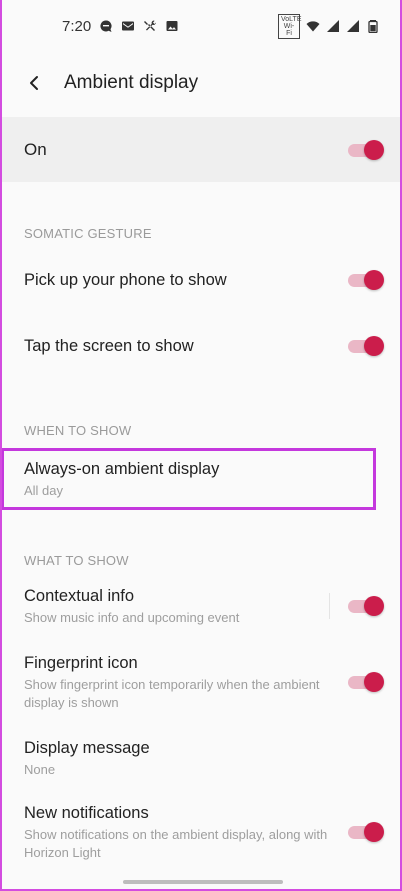  I want to click on pref-tap-title: Tap the screen to show, so click(109, 346).